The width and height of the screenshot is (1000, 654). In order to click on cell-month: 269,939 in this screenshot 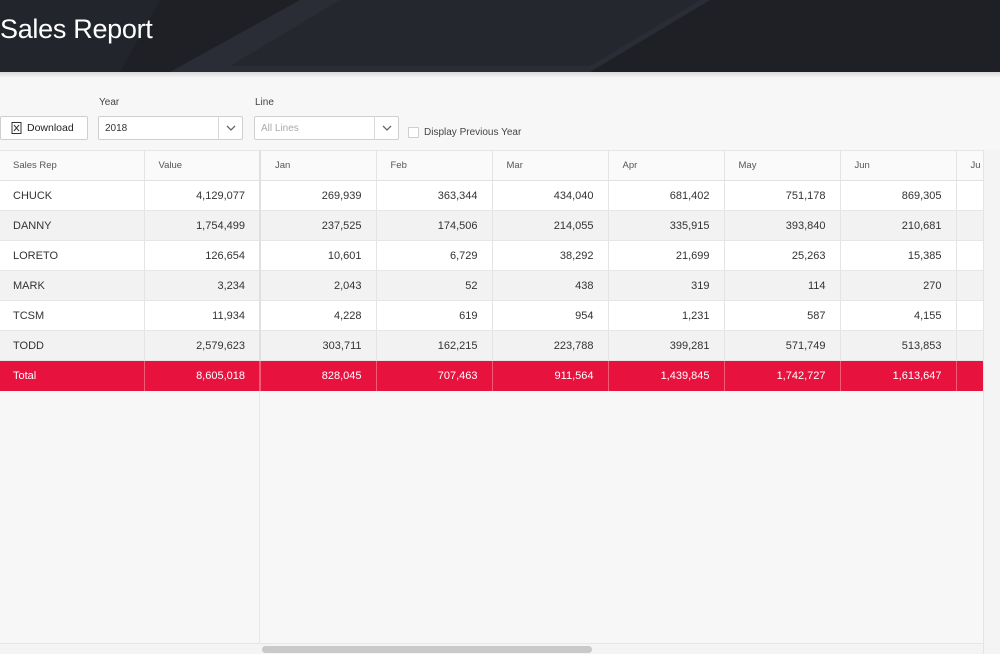, I will do `click(318, 195)`.